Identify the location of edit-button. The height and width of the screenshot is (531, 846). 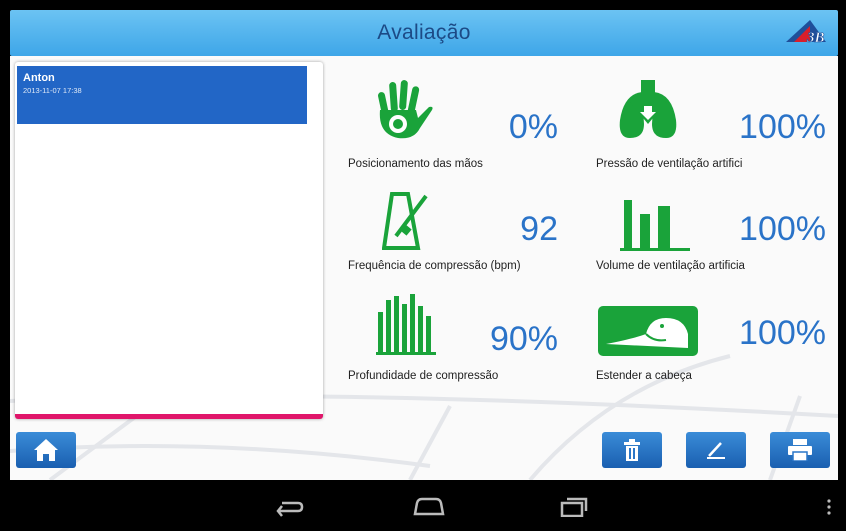
(716, 450).